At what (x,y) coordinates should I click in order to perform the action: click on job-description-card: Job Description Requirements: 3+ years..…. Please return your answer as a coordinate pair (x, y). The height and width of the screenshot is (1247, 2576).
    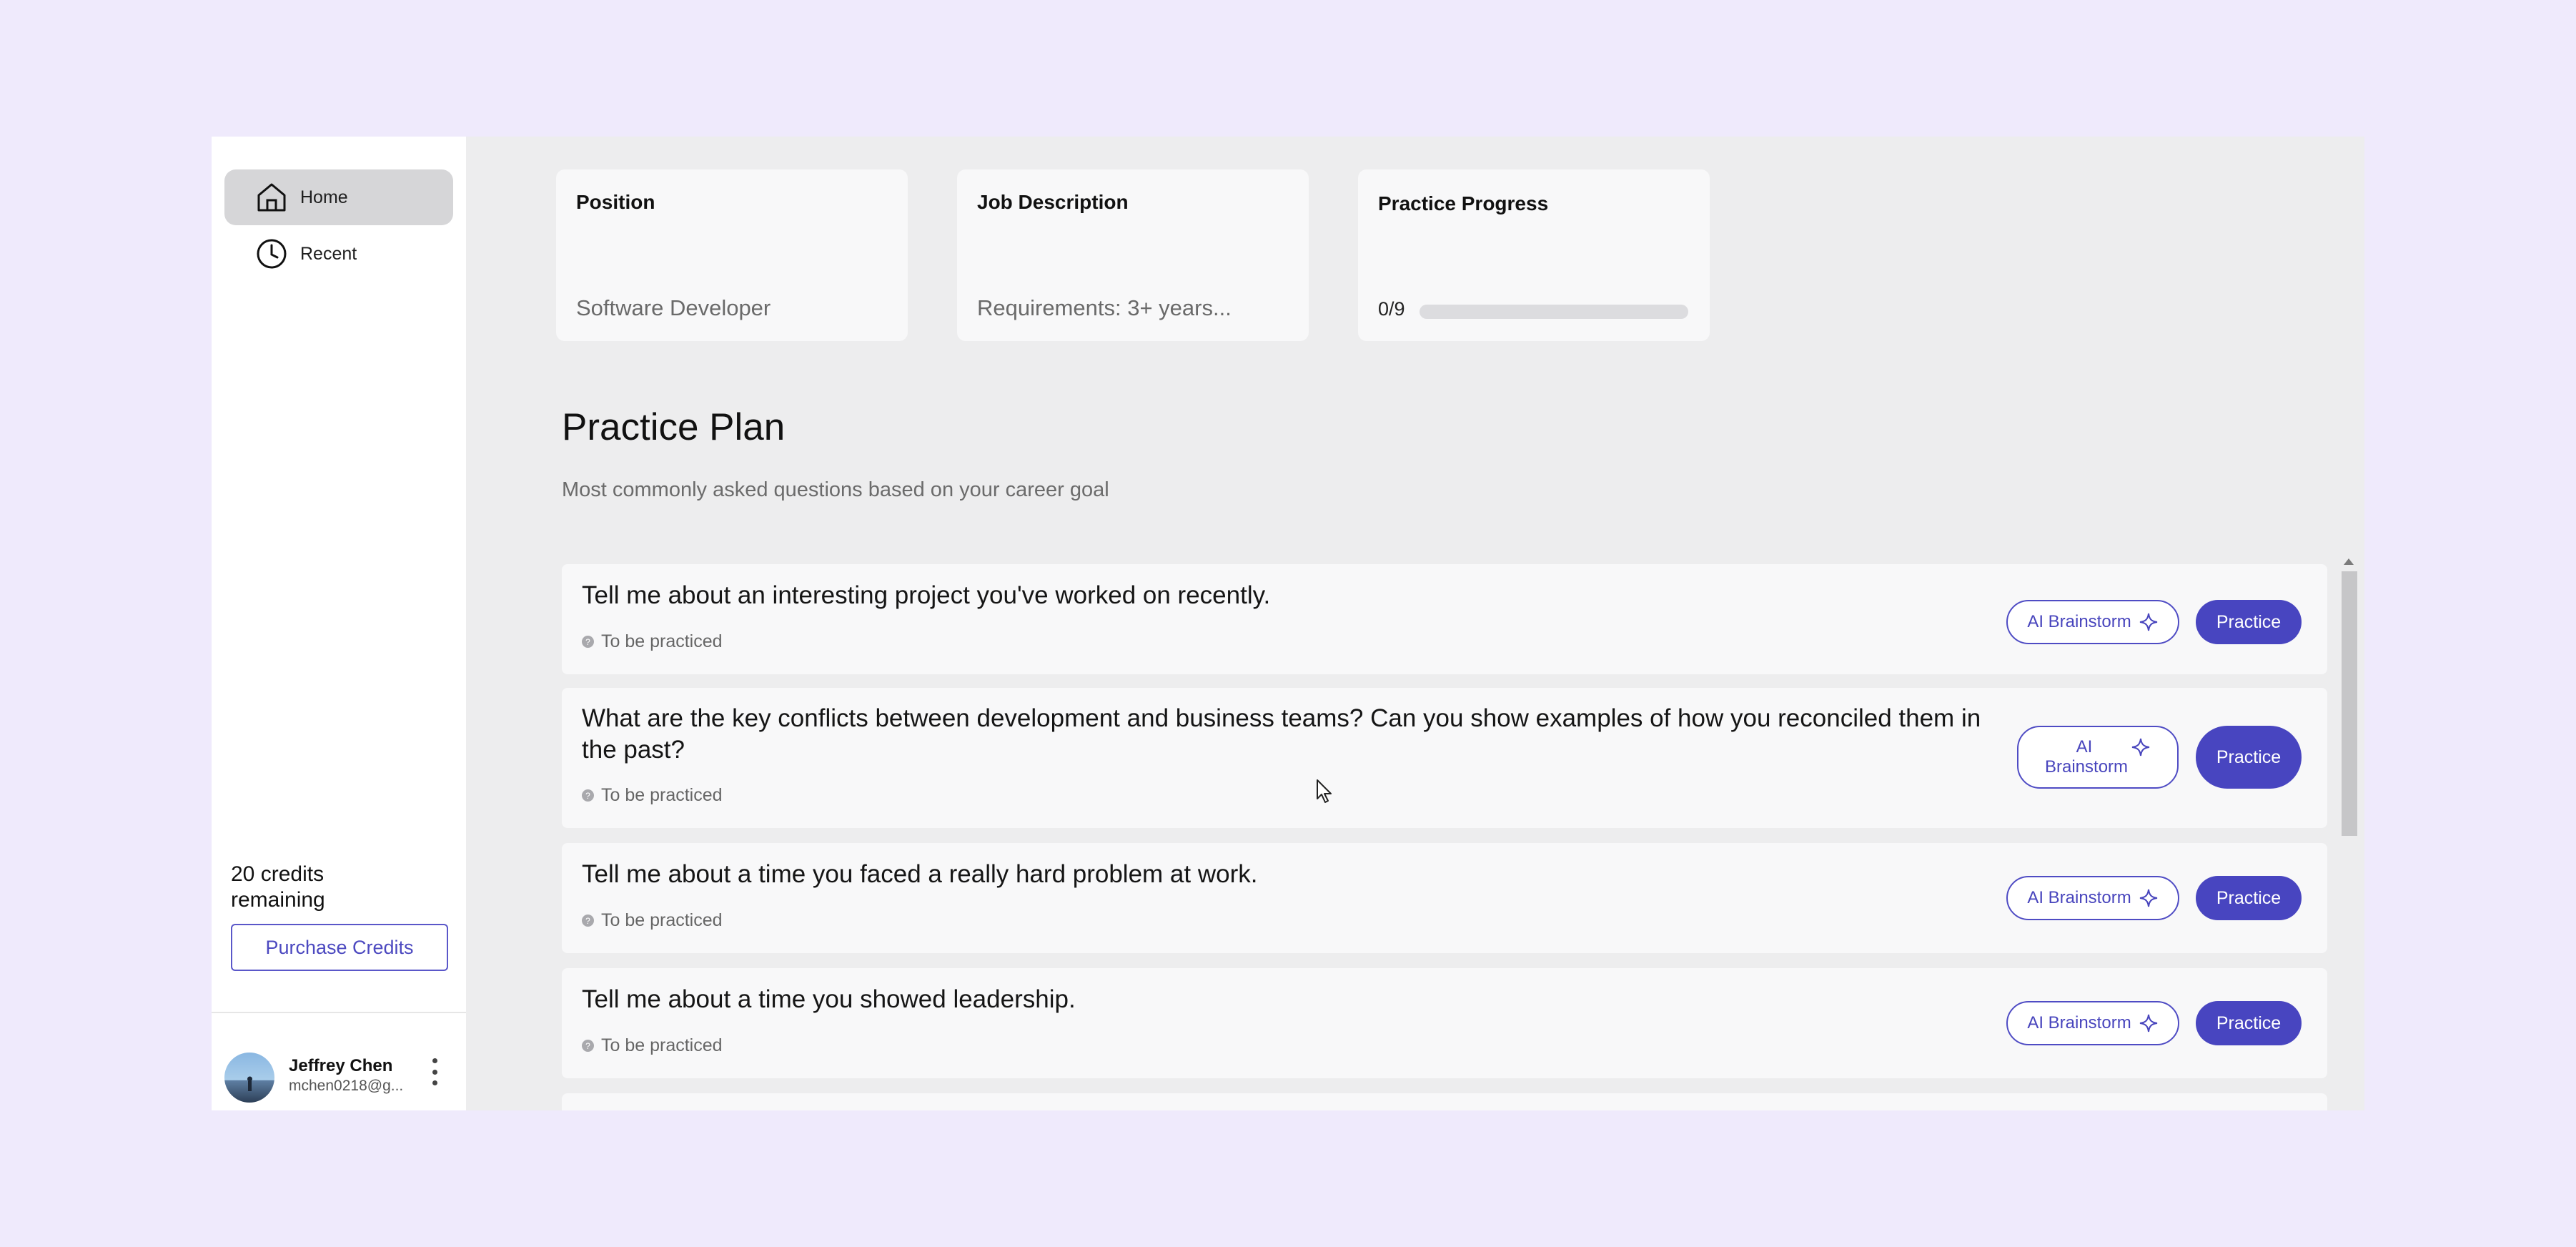
    Looking at the image, I should click on (1133, 255).